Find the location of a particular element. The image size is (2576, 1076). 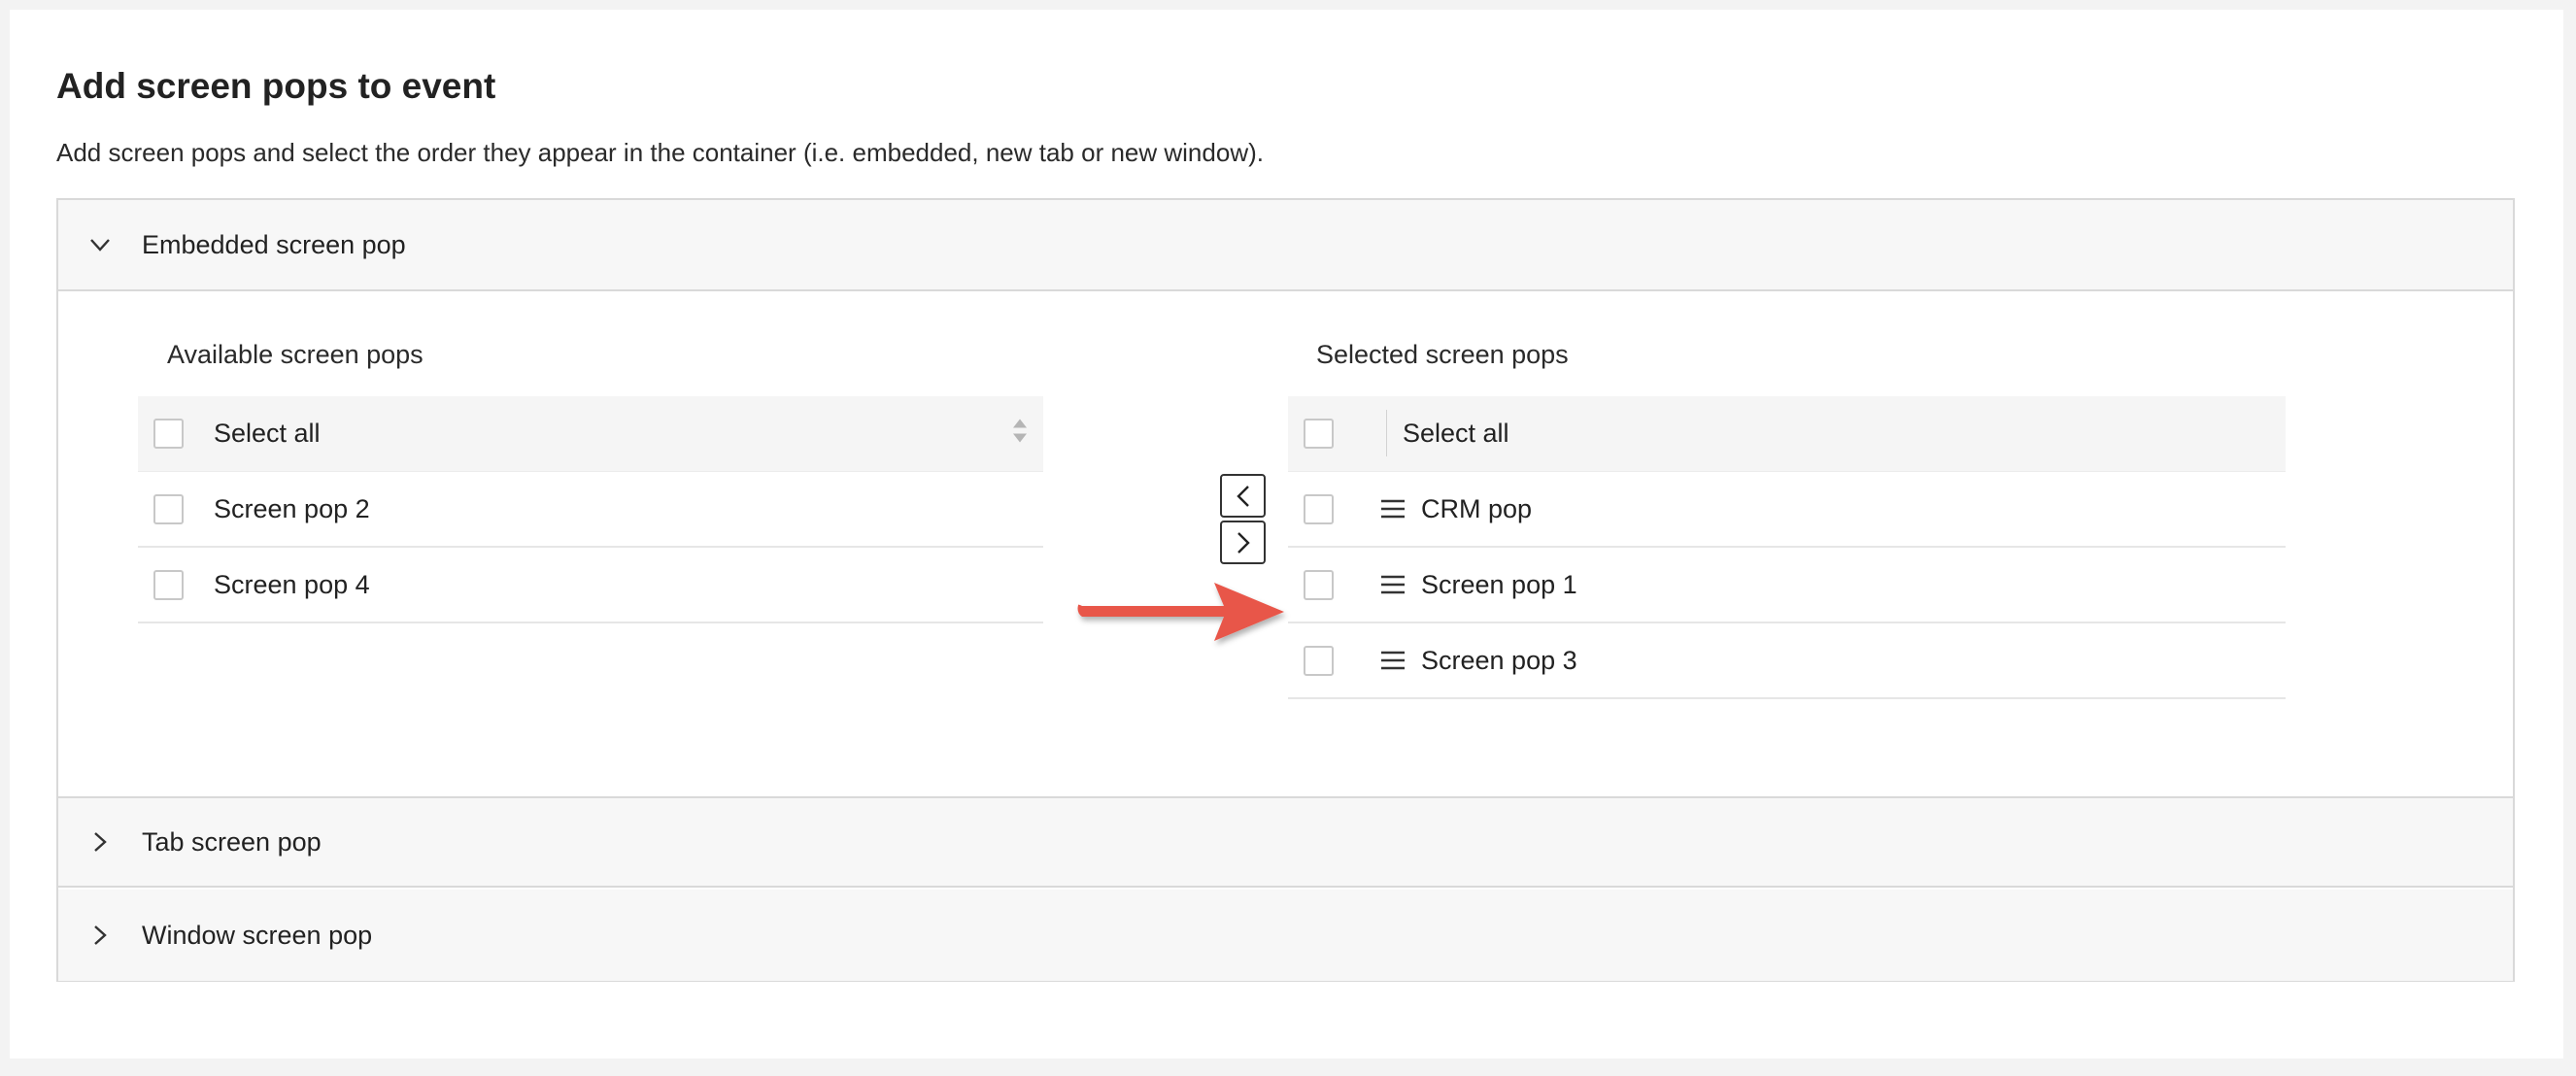

accordion-header-embedded: Embedded screen pop is located at coordinates (1285, 246).